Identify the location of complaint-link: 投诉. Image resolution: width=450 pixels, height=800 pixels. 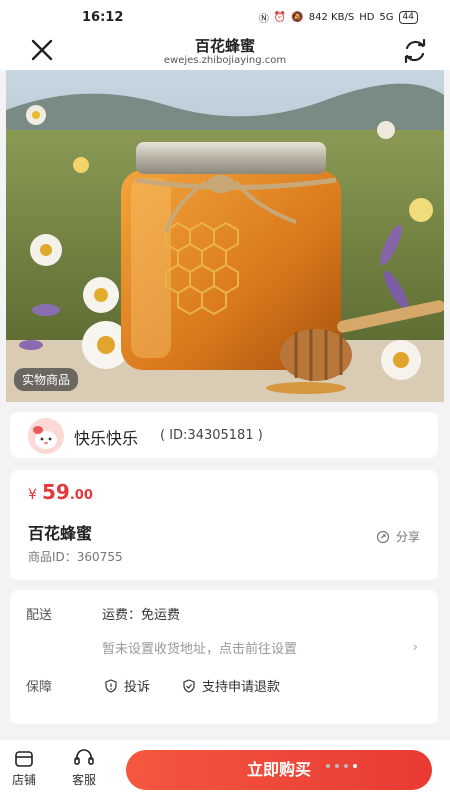
(127, 685).